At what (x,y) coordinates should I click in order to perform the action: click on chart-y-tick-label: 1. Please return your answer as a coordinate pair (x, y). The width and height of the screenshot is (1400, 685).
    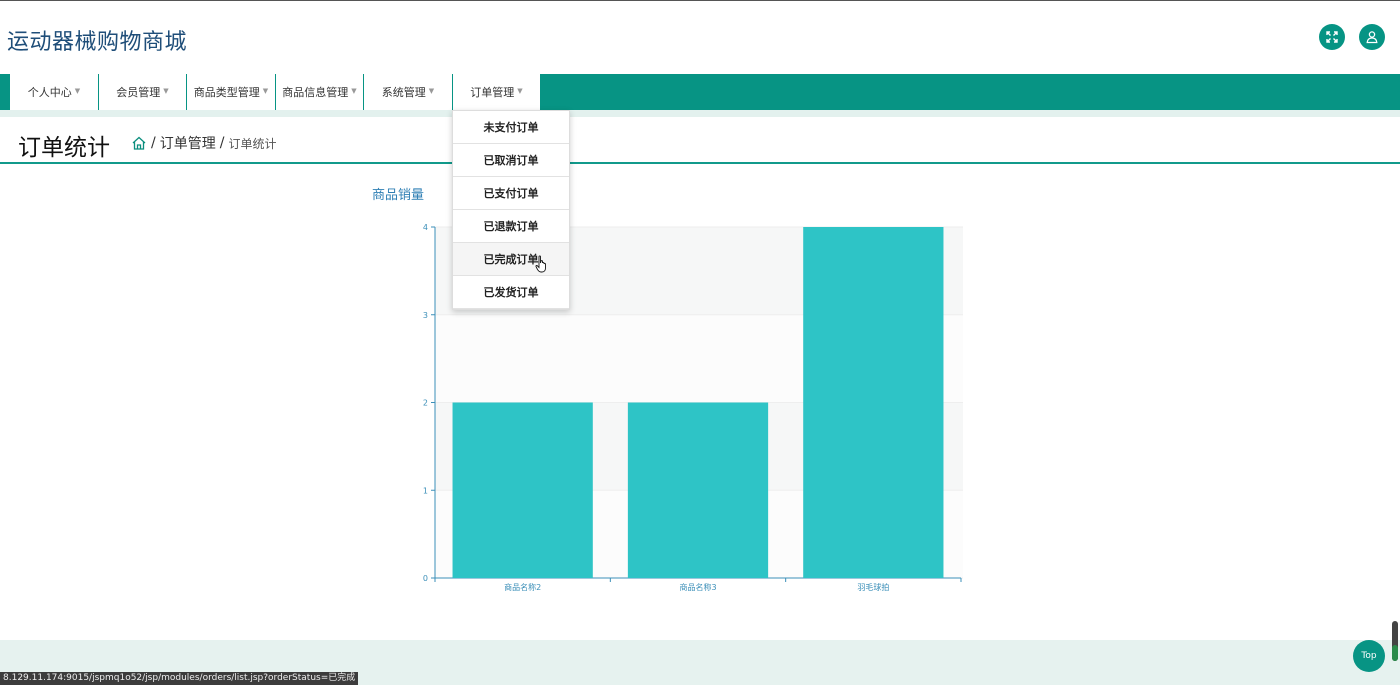
    Looking at the image, I should click on (425, 490).